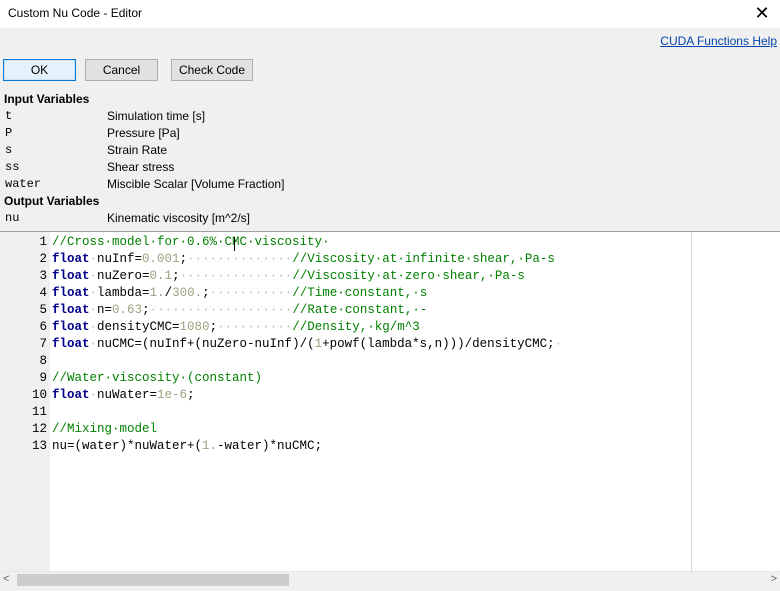  What do you see at coordinates (43, 361) in the screenshot?
I see `line-number: 8` at bounding box center [43, 361].